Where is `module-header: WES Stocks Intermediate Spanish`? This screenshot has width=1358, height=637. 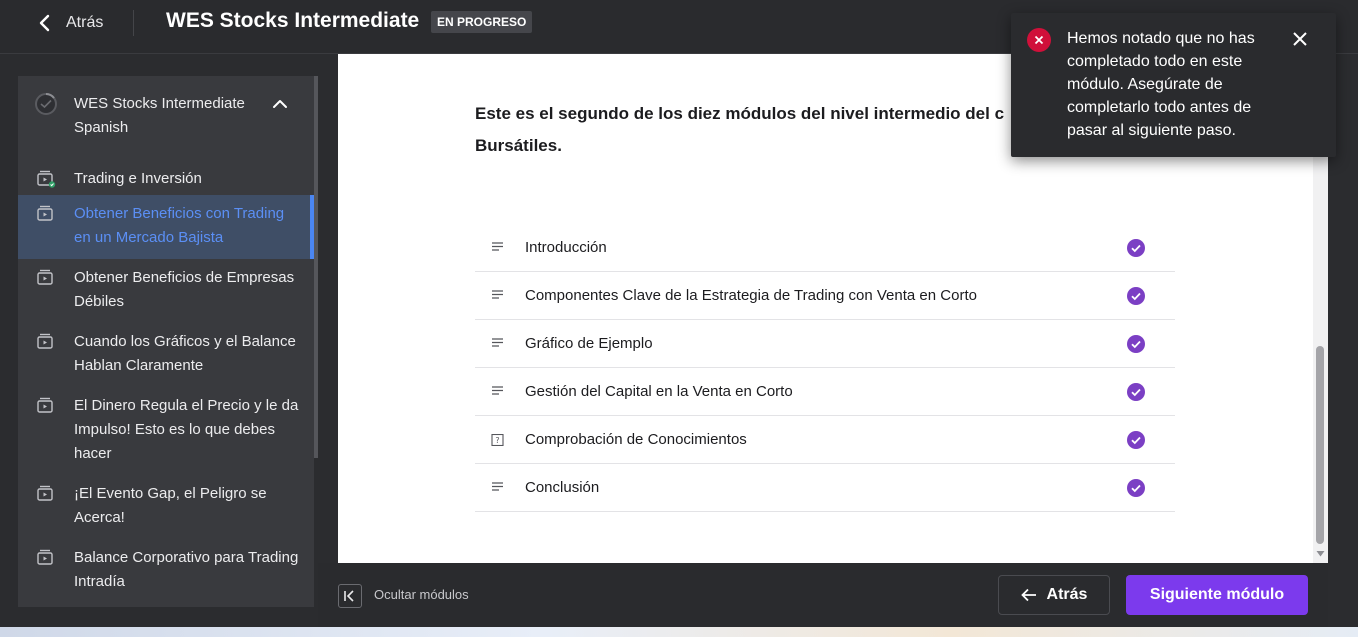 module-header: WES Stocks Intermediate Spanish is located at coordinates (166, 116).